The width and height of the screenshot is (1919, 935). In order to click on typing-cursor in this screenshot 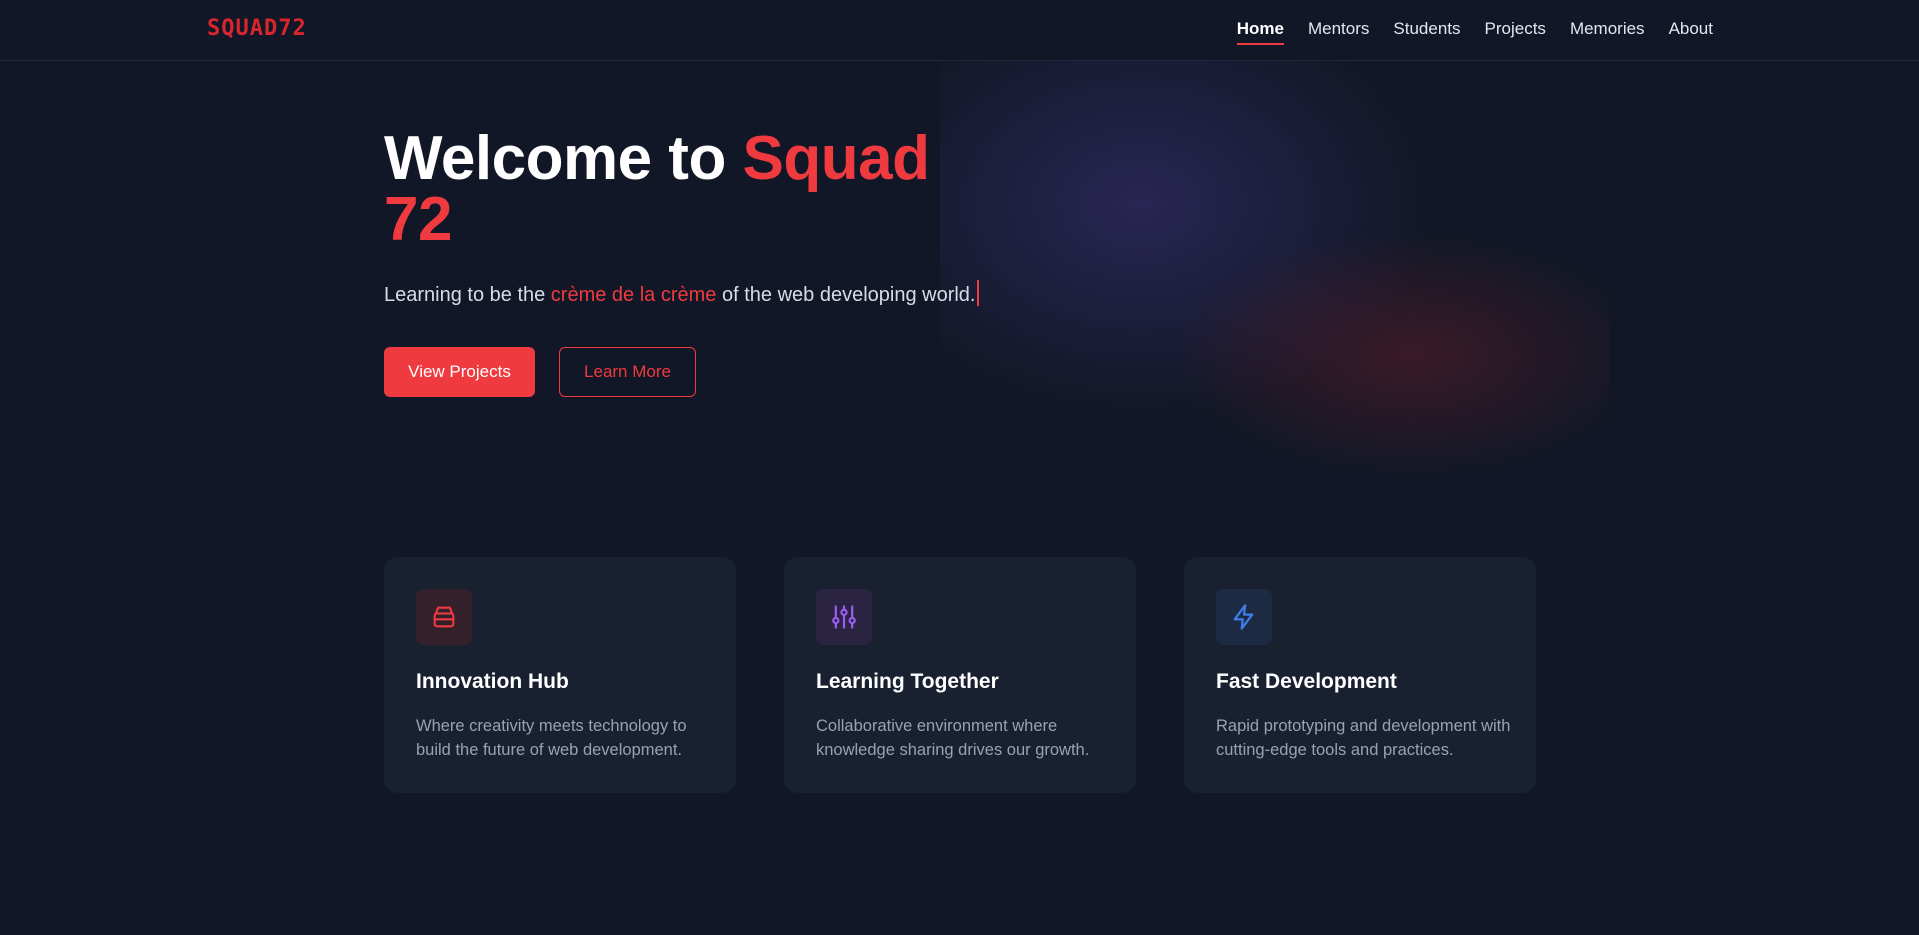, I will do `click(978, 293)`.